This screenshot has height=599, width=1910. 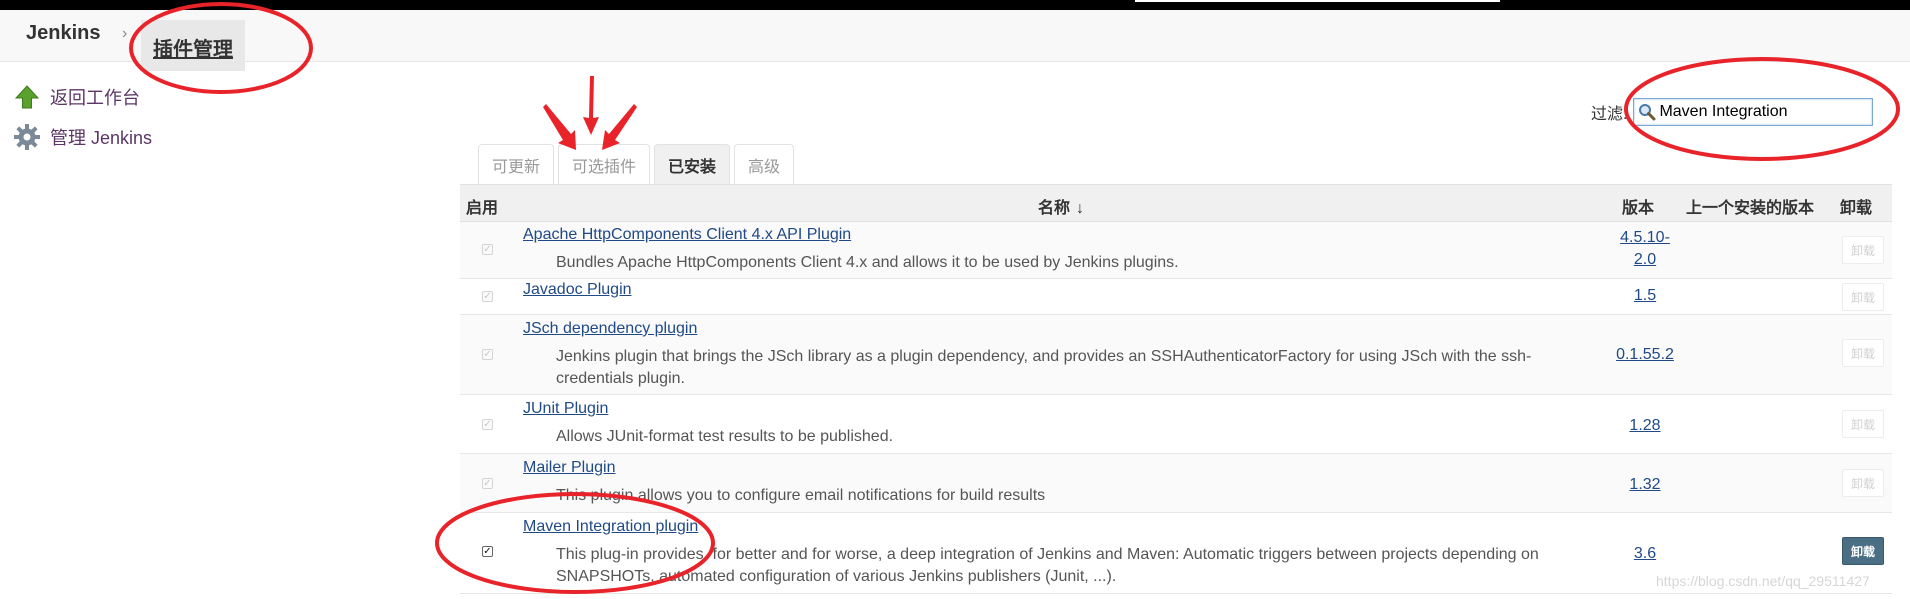 I want to click on sidebar-item-label: 返回工作台, so click(x=95, y=98).